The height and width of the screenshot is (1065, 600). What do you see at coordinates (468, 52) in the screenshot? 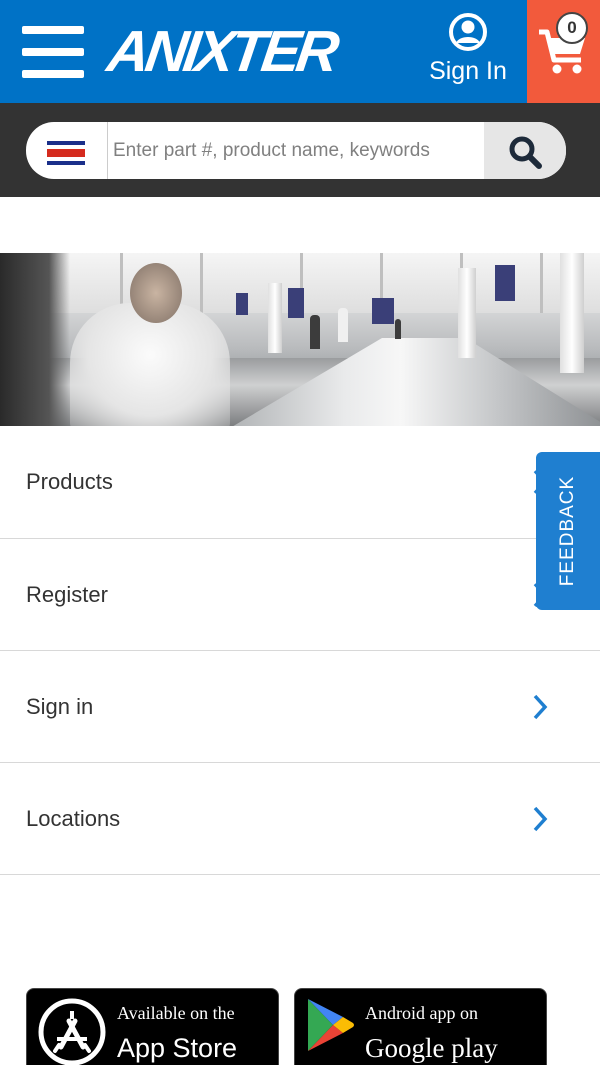
I see `sign-in-button: Sign In` at bounding box center [468, 52].